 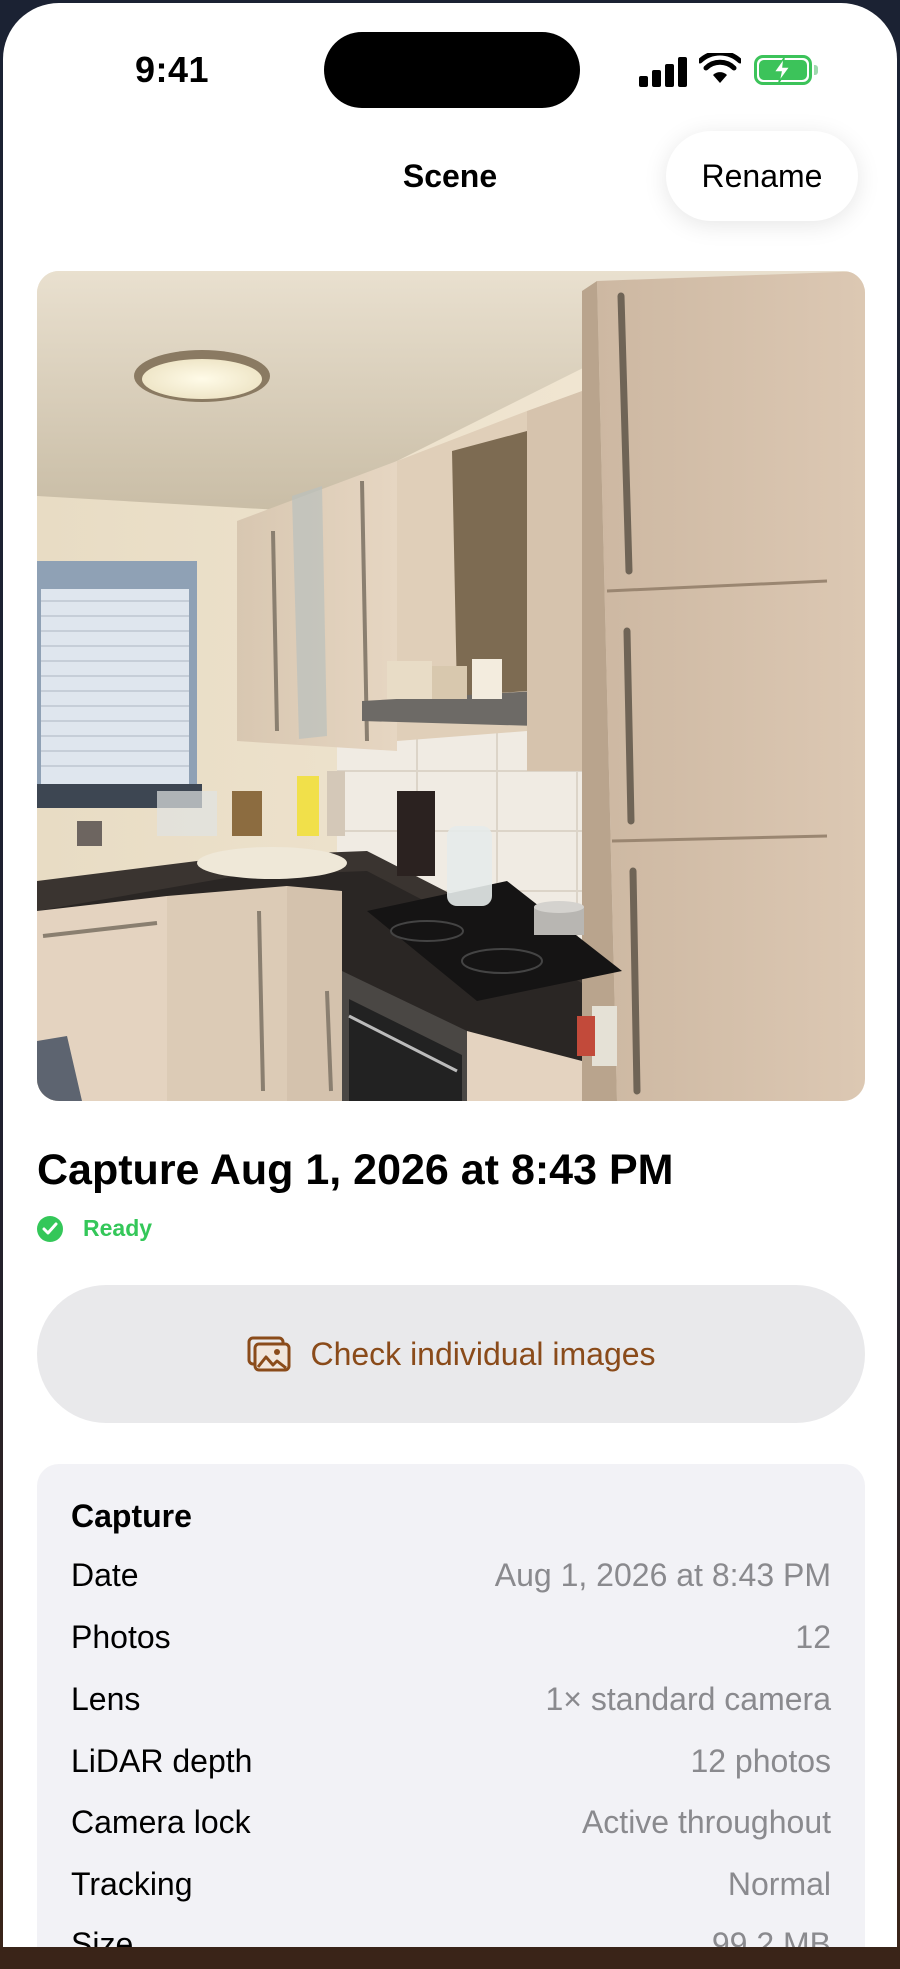 What do you see at coordinates (483, 1353) in the screenshot?
I see `check-individual-images-label: Check individual images` at bounding box center [483, 1353].